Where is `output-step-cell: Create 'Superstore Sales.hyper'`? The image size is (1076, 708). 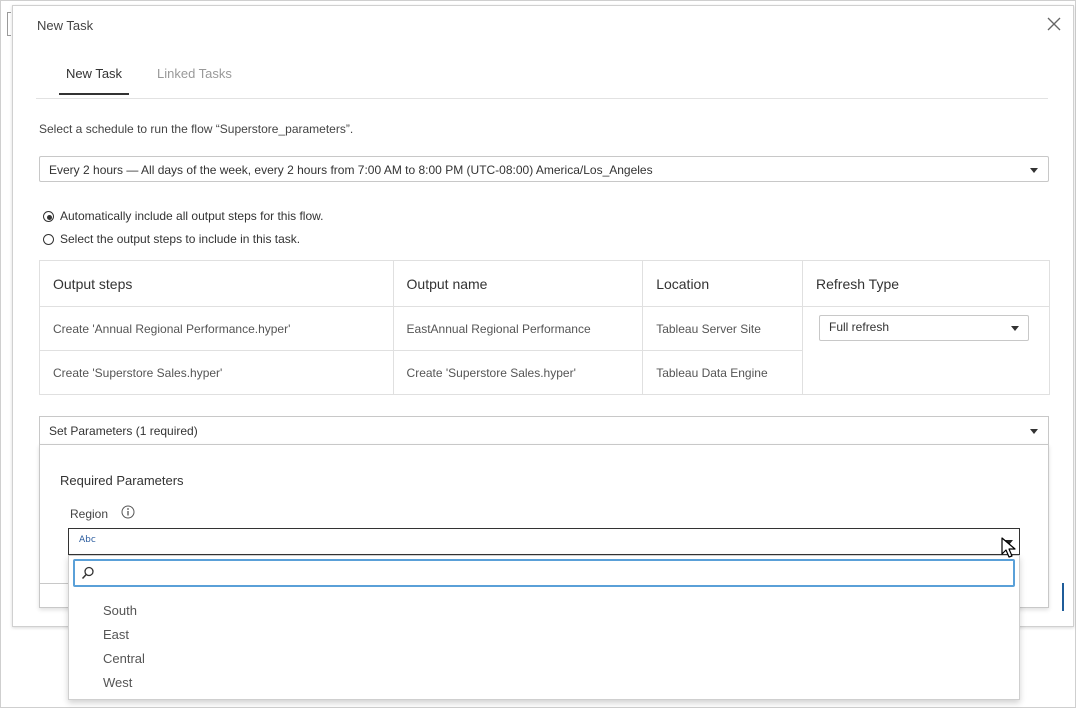
output-step-cell: Create 'Superstore Sales.hyper' is located at coordinates (216, 372).